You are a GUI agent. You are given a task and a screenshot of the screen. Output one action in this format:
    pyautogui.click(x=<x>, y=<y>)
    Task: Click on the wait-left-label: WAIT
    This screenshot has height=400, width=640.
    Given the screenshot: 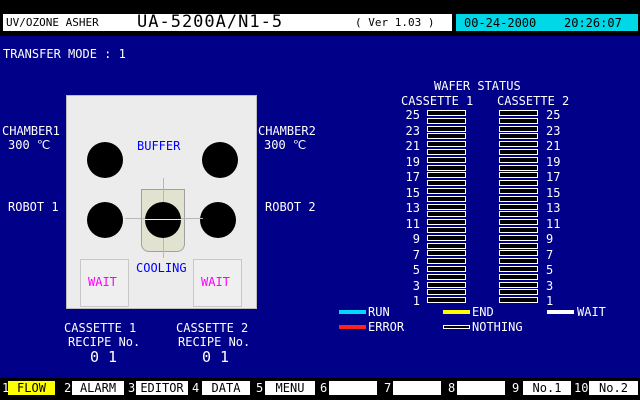 What is the action you would take?
    pyautogui.click(x=102, y=282)
    